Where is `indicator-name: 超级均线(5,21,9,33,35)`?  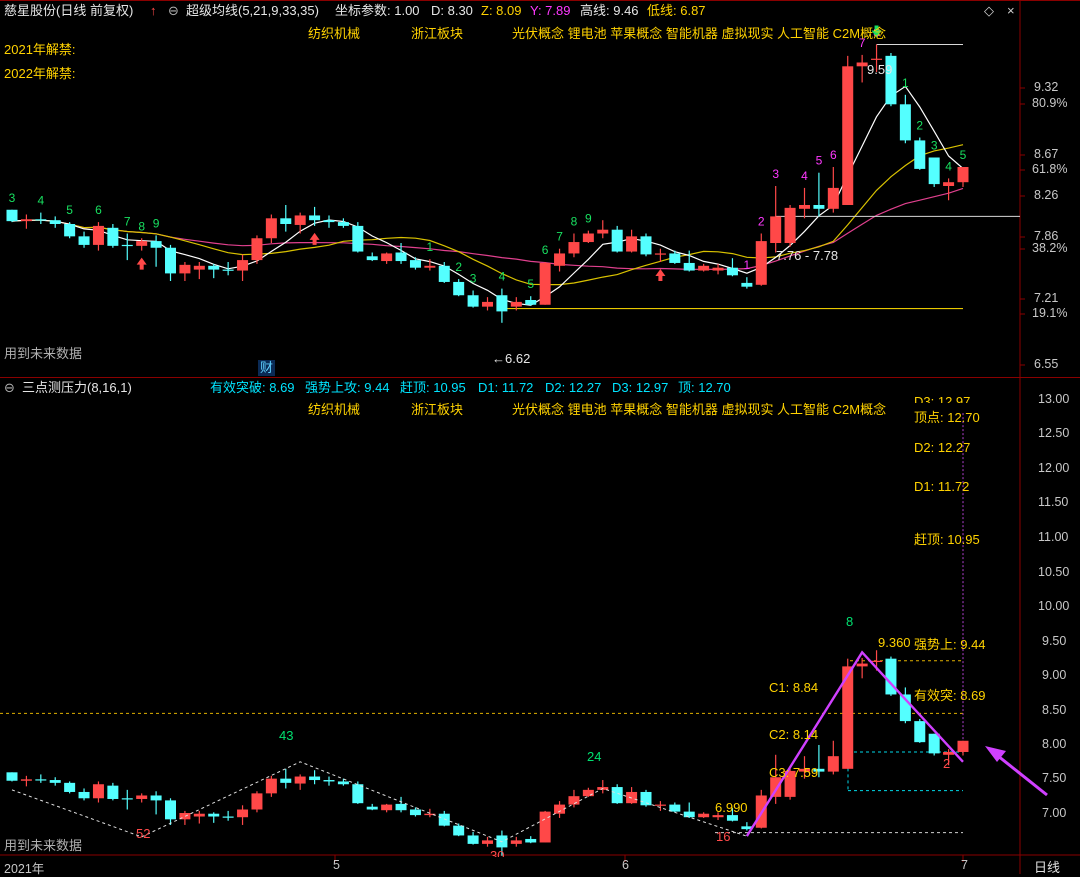 indicator-name: 超级均线(5,21,9,33,35) is located at coordinates (252, 11).